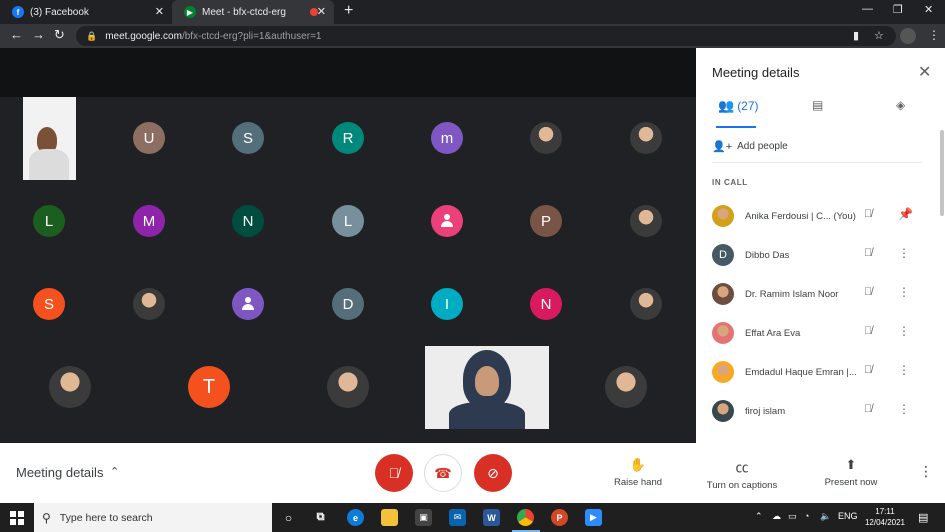  Describe the element at coordinates (153, 517) in the screenshot. I see `taskbar-search: ⚲ Type here to search` at that location.